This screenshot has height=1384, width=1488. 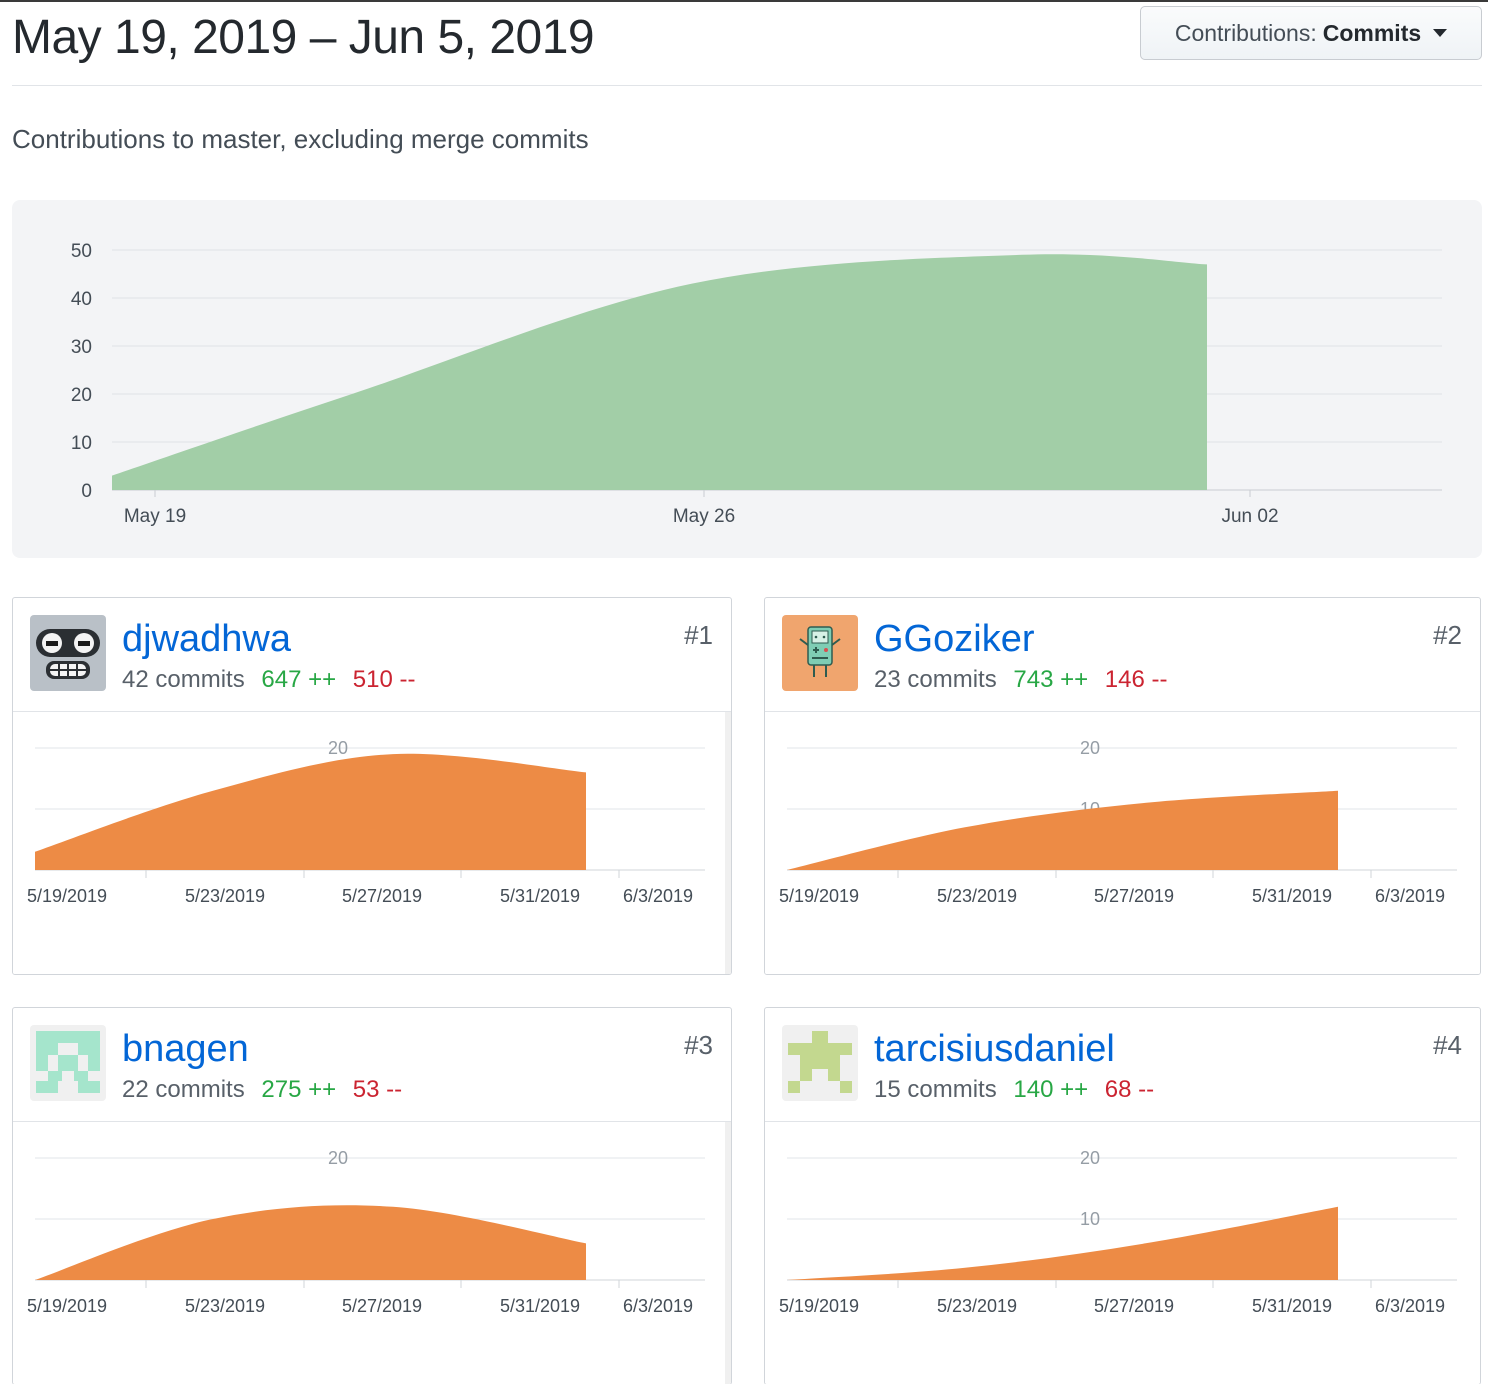 I want to click on commits-area, so click(x=659, y=372).